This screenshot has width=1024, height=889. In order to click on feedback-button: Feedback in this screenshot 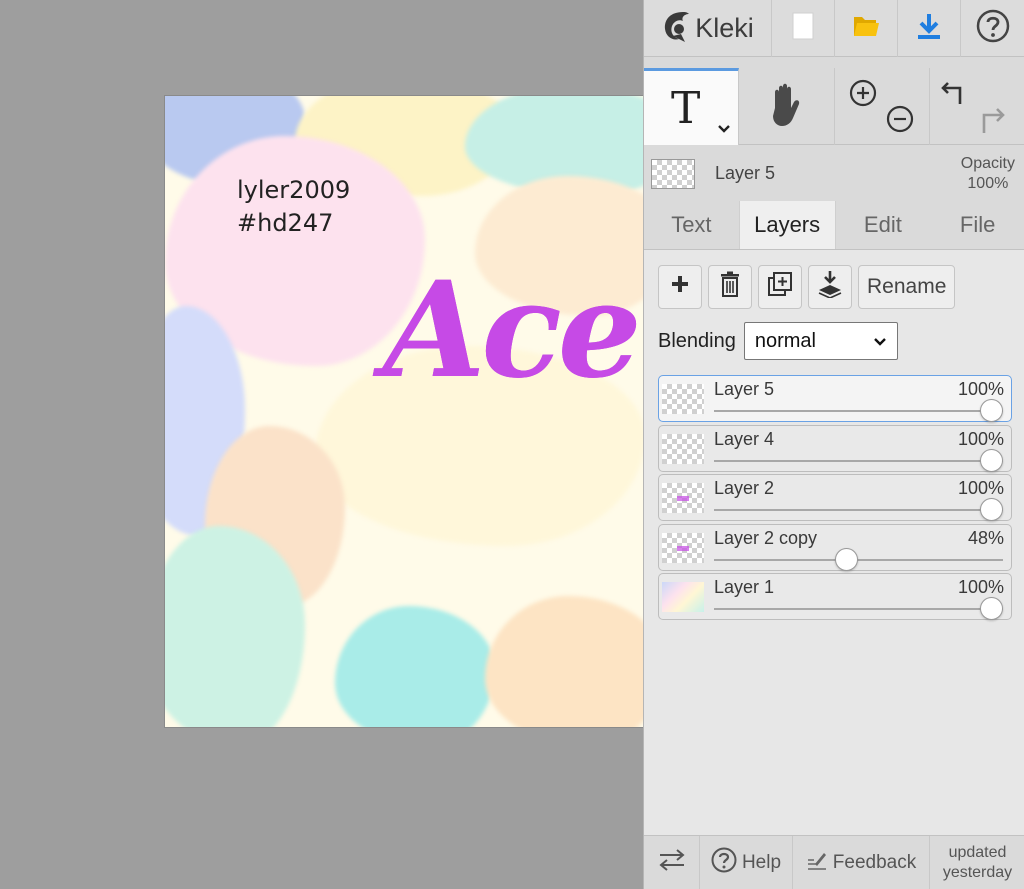, I will do `click(861, 862)`.